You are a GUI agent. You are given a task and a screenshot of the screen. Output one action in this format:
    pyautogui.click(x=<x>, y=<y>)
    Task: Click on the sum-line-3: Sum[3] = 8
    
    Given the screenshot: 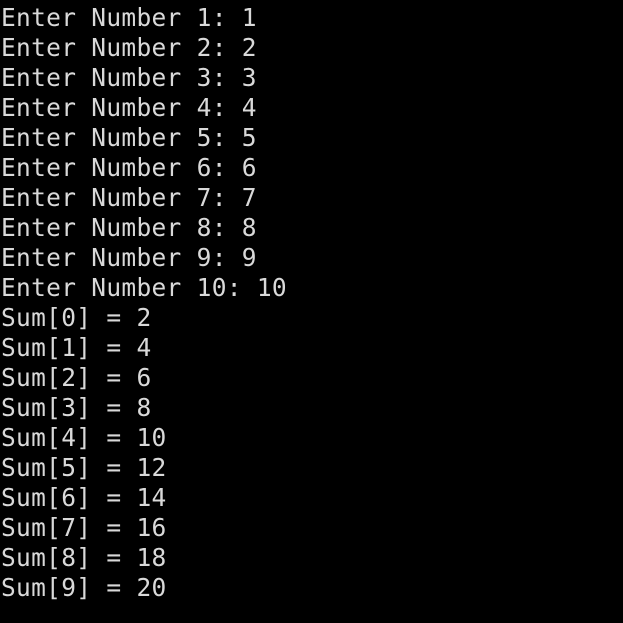 What is the action you would take?
    pyautogui.click(x=76, y=407)
    